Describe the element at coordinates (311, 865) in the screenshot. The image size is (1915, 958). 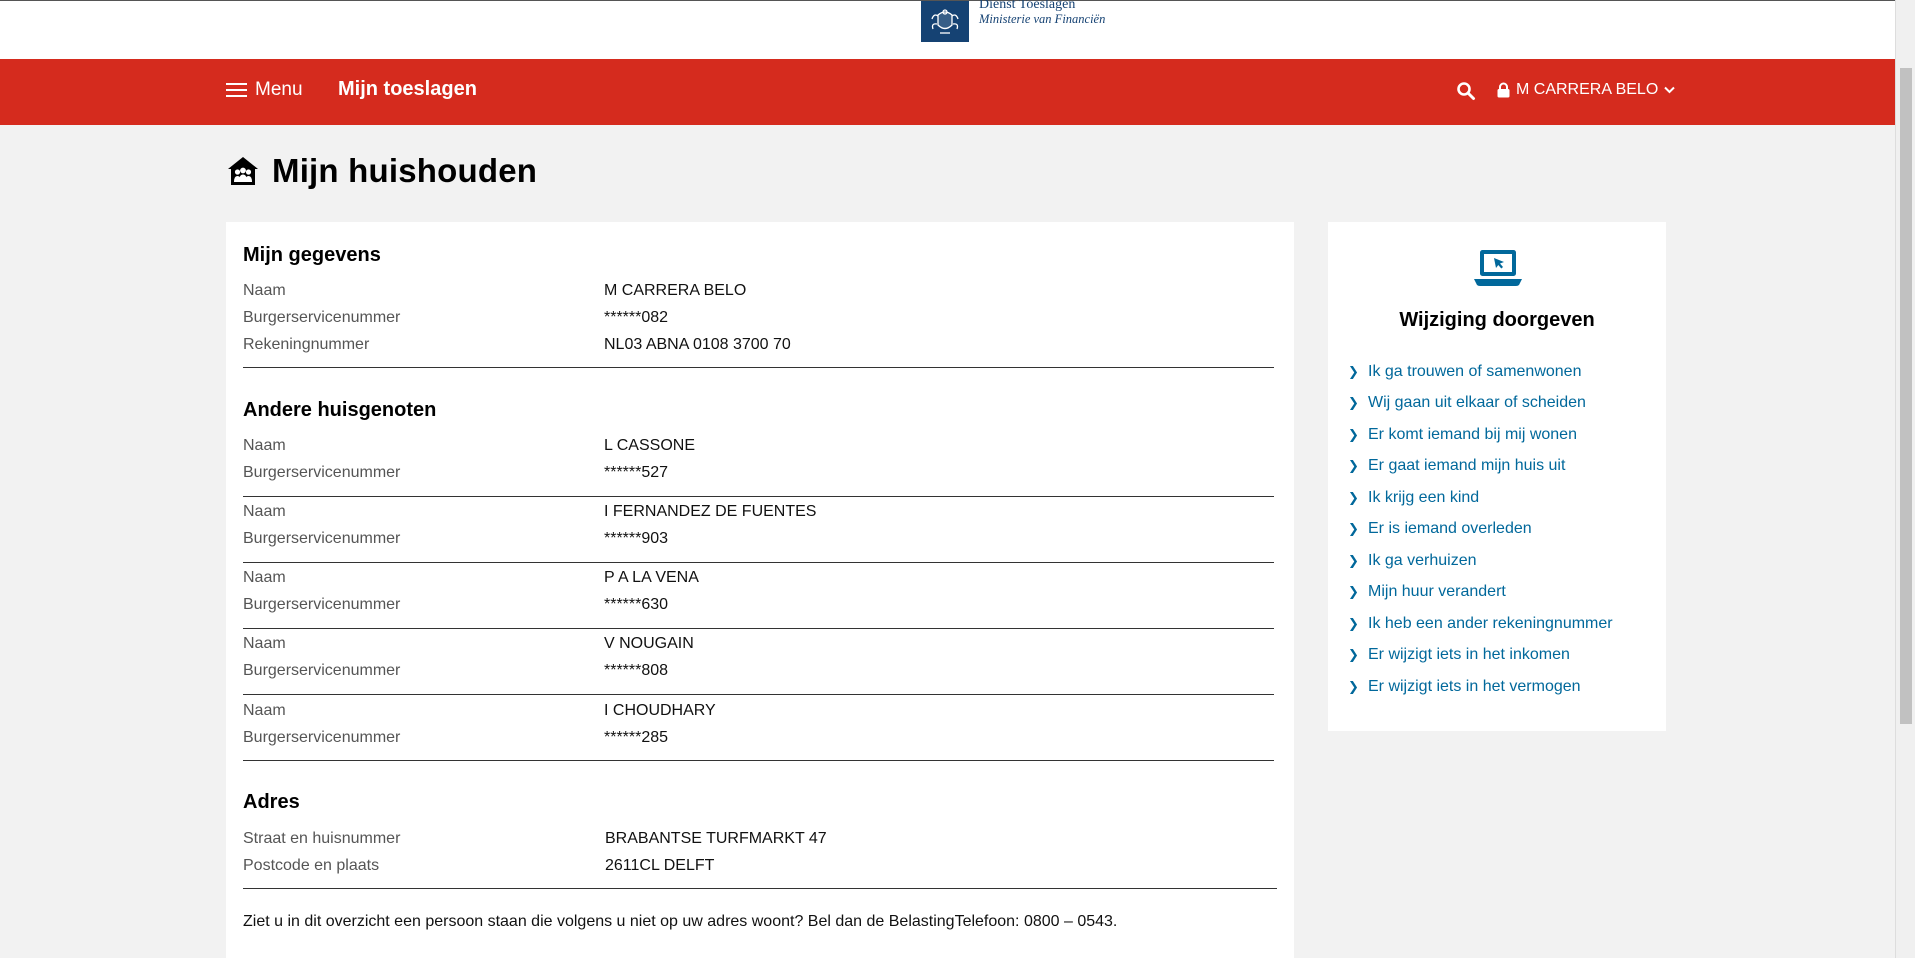
I see `address-label: Postcode en plaats` at that location.